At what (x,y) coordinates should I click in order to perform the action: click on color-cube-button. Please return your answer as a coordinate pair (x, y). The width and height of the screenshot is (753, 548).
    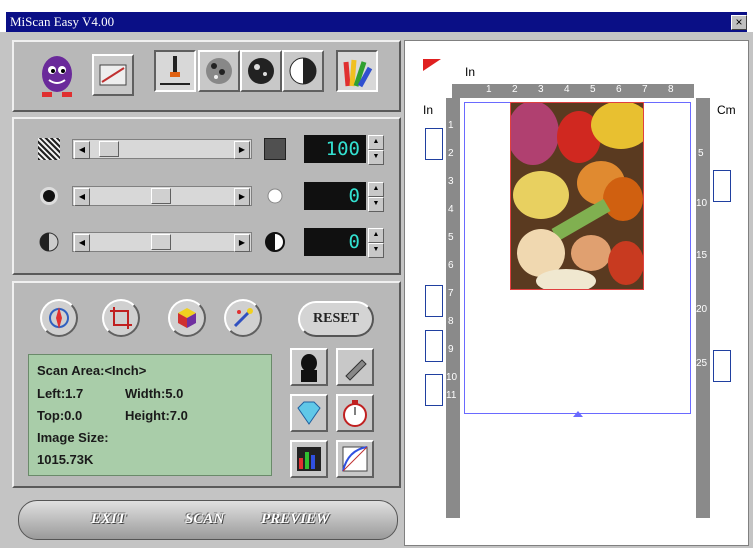
    Looking at the image, I should click on (187, 318).